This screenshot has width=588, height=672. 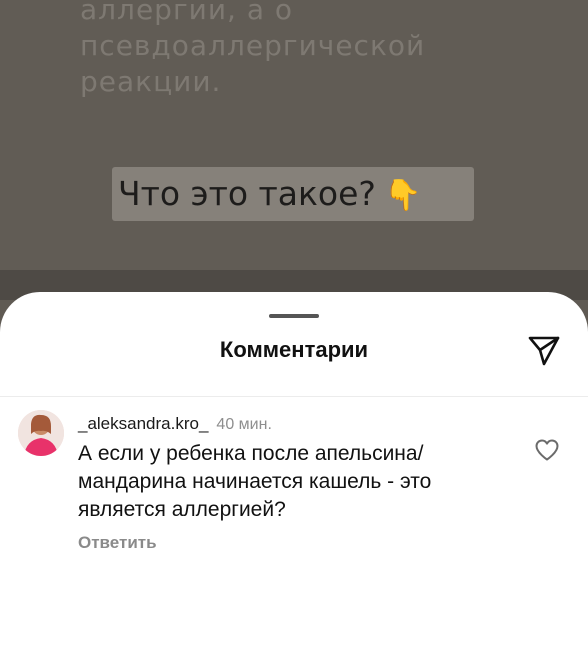 I want to click on comment-header: _aleksandra.kro_ 40 мин., so click(x=175, y=424).